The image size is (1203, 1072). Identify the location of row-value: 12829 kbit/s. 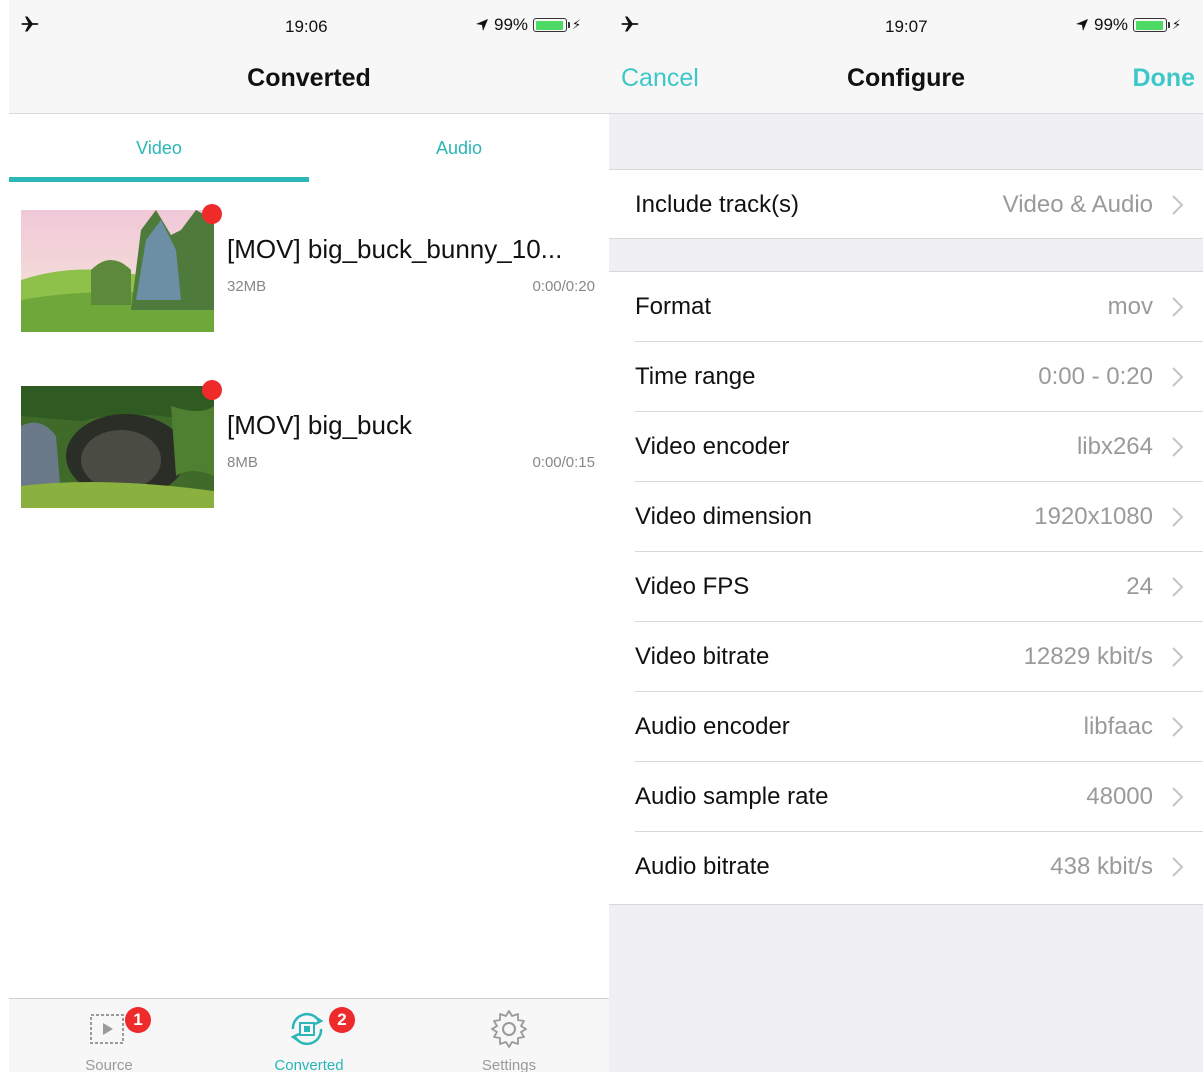
(1088, 656).